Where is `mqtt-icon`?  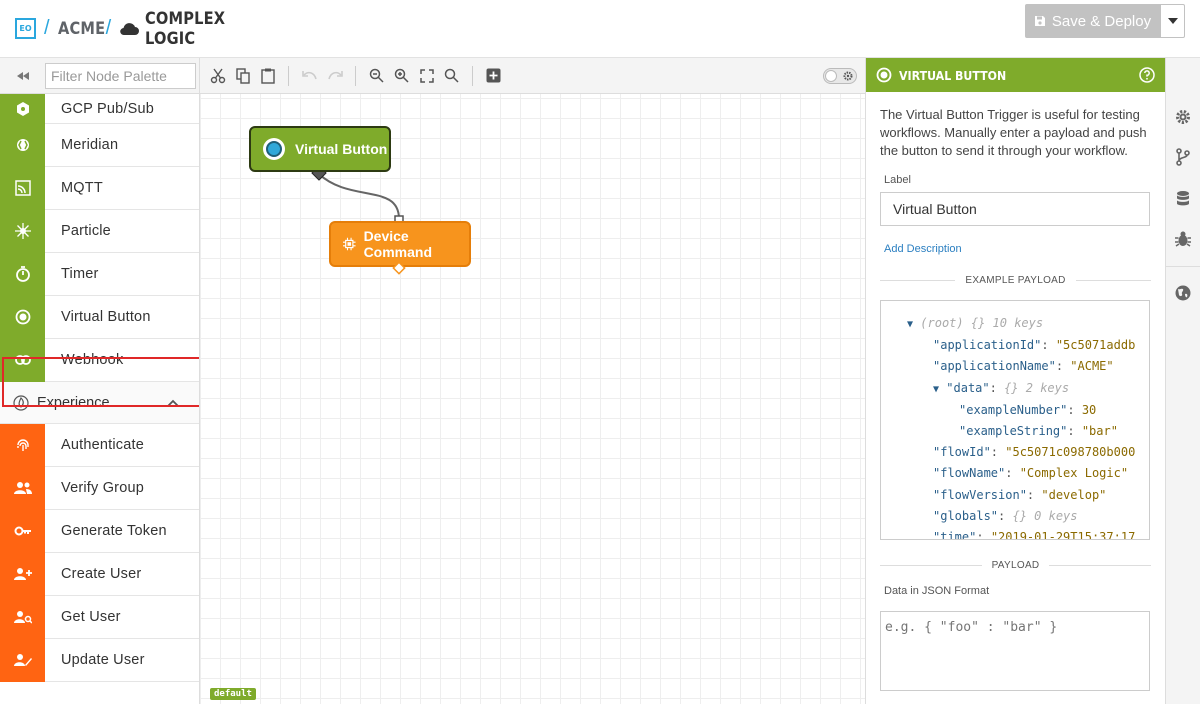
mqtt-icon is located at coordinates (22, 188).